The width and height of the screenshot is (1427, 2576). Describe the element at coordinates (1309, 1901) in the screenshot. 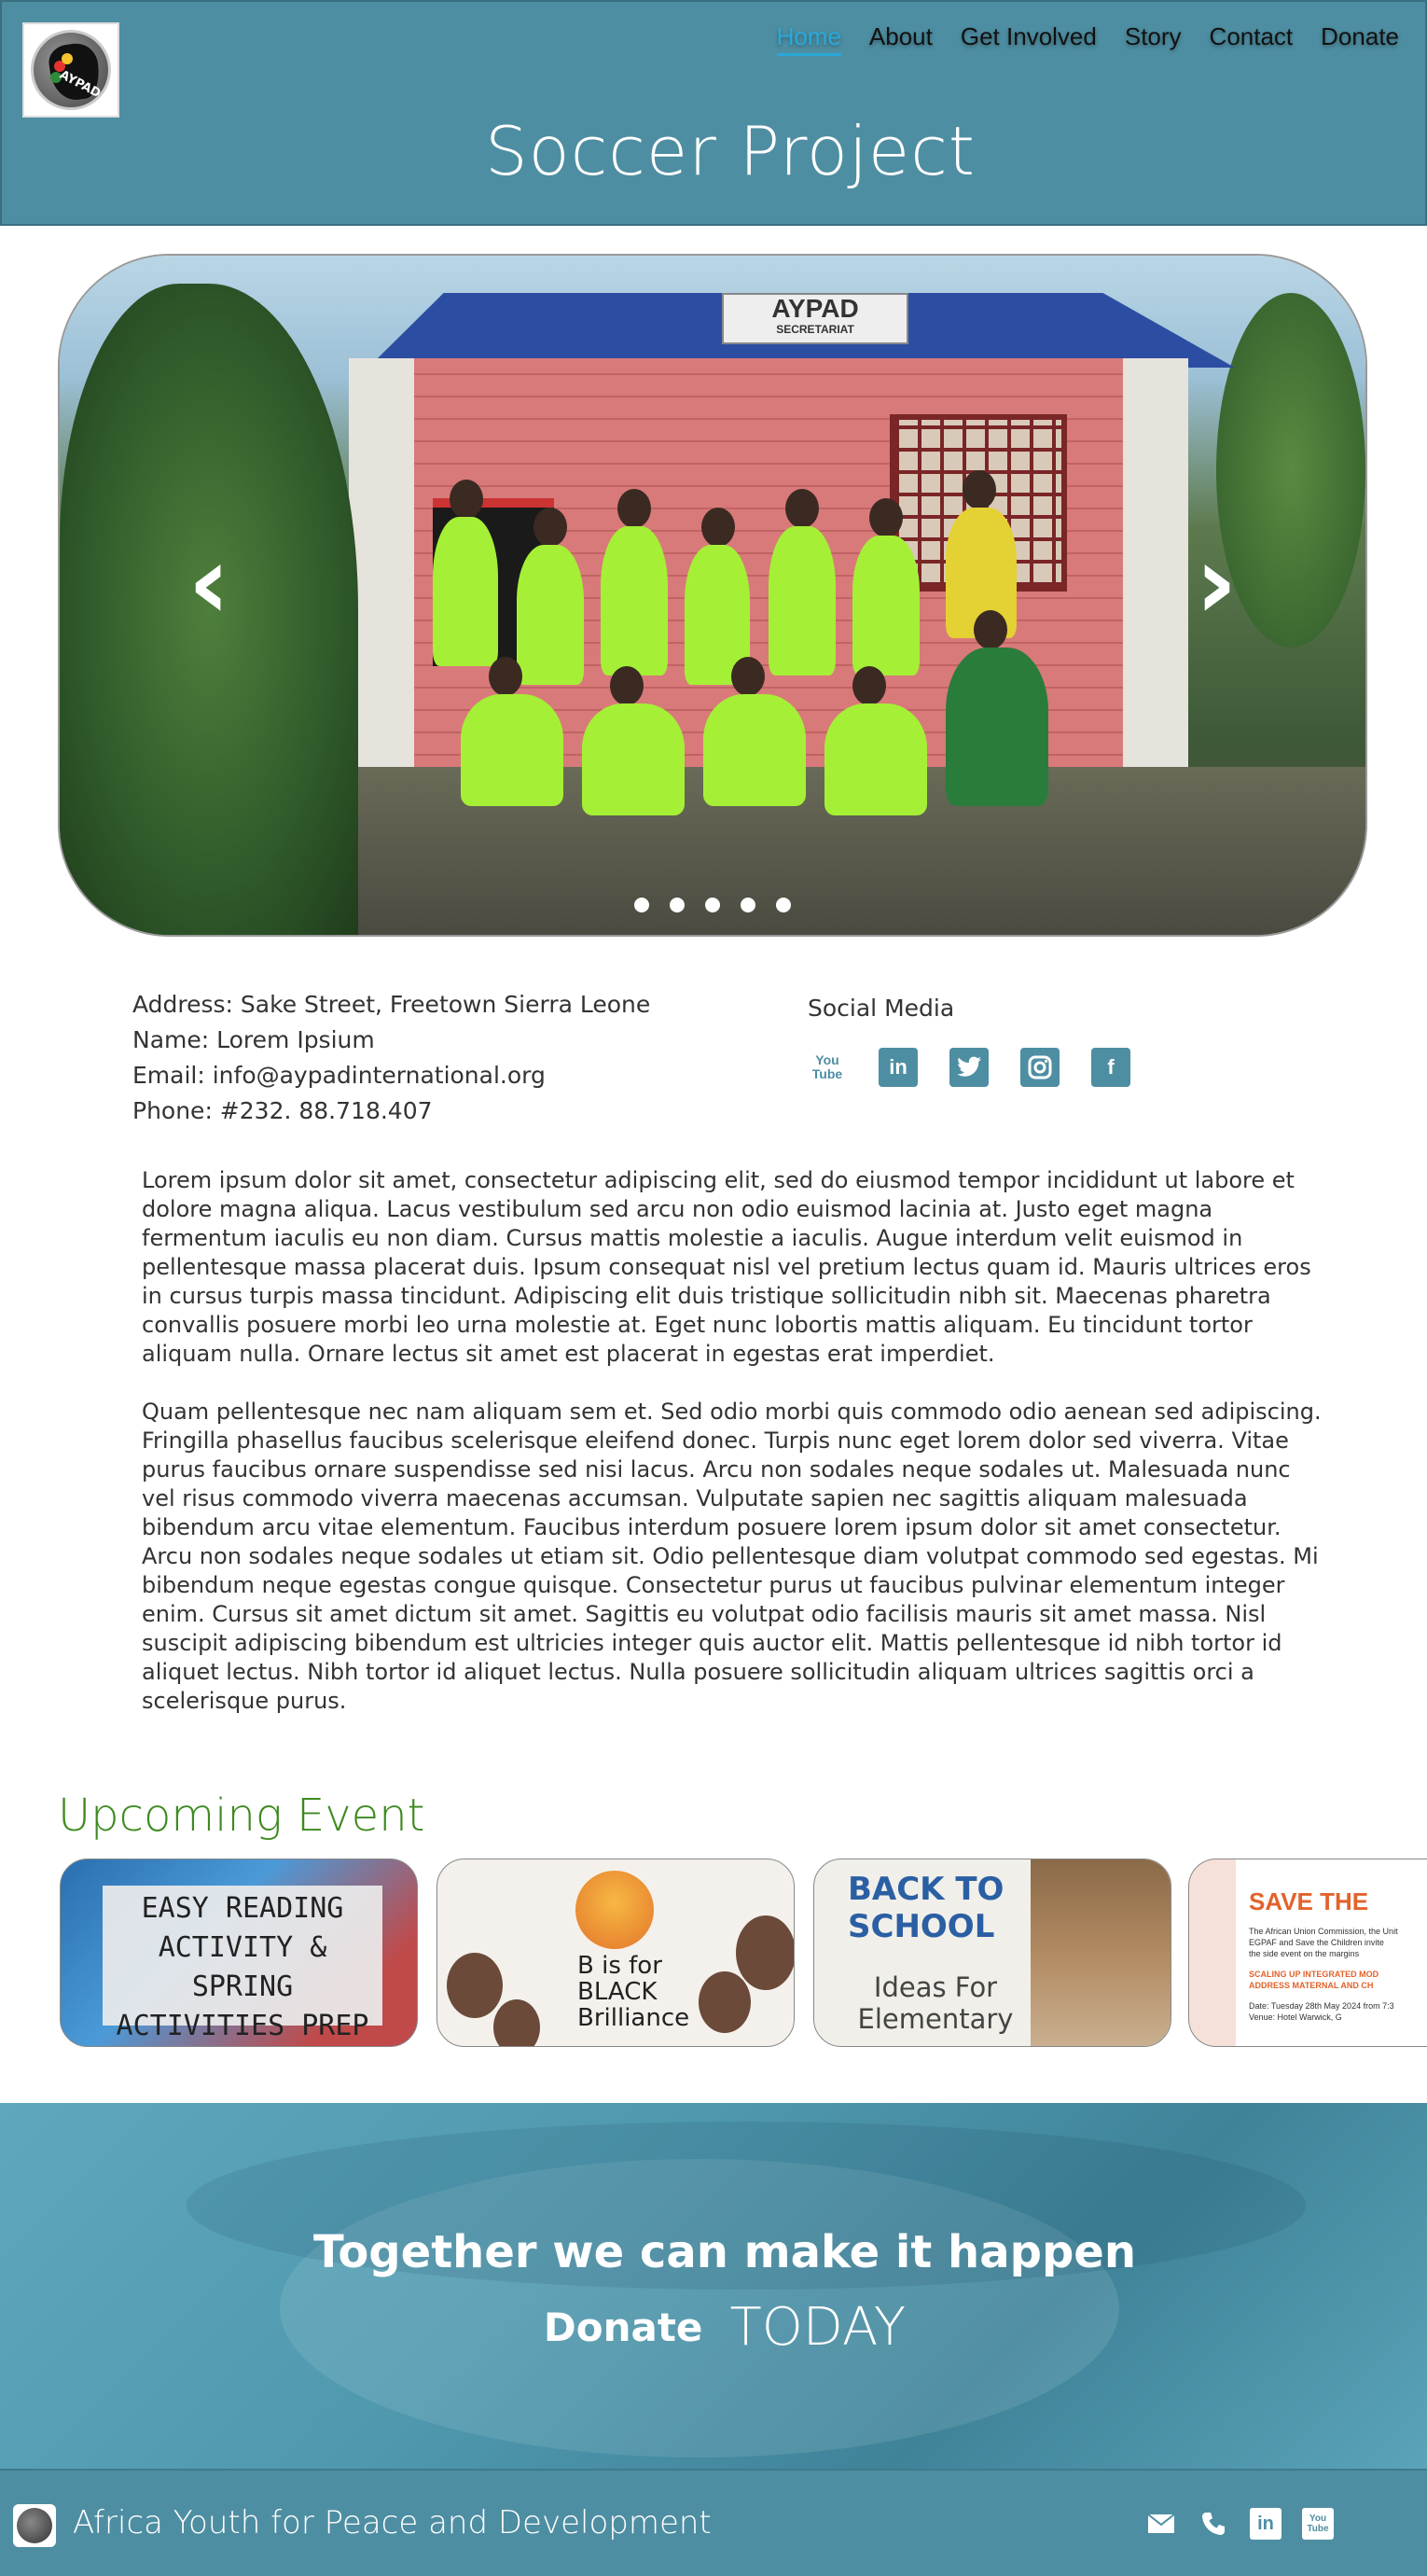

I see `event-card-title: SAVE THE` at that location.